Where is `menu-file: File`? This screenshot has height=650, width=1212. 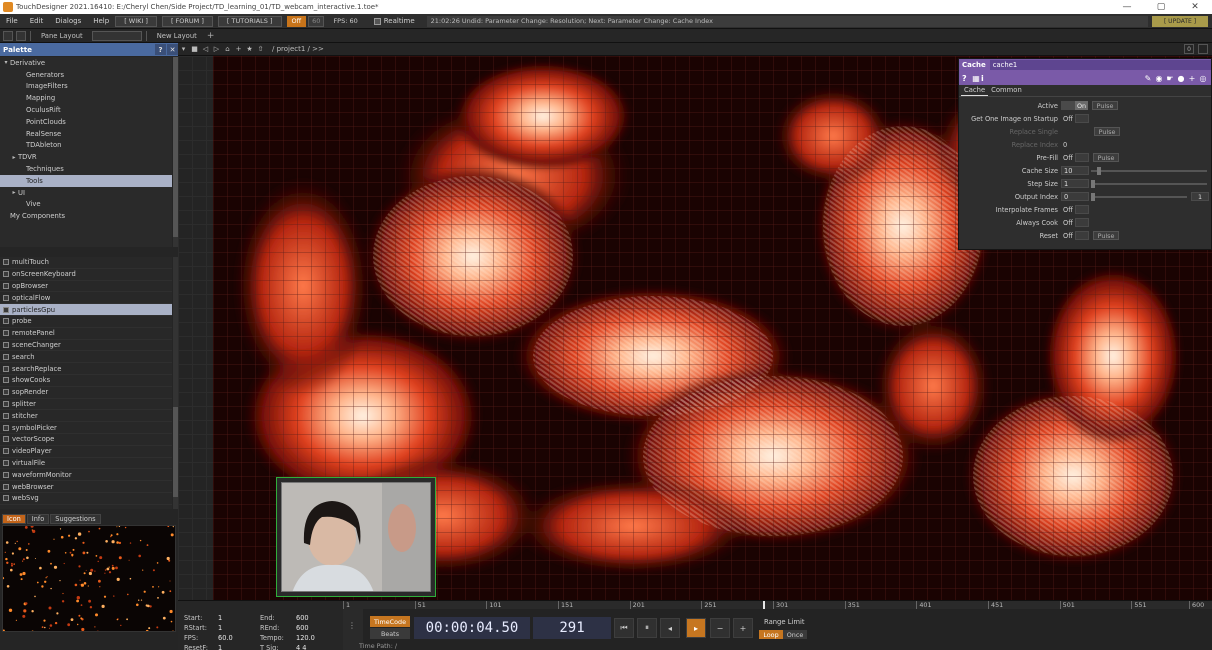 menu-file: File is located at coordinates (12, 21).